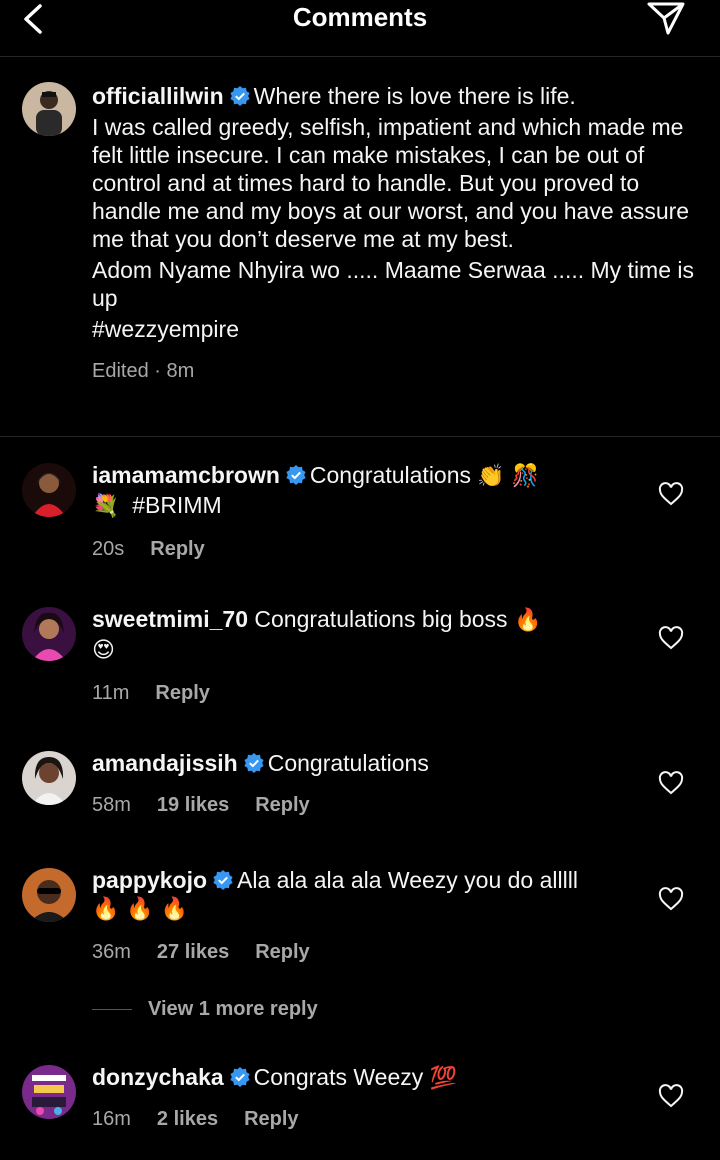 Image resolution: width=720 pixels, height=1160 pixels. What do you see at coordinates (112, 1010) in the screenshot?
I see `divider` at bounding box center [112, 1010].